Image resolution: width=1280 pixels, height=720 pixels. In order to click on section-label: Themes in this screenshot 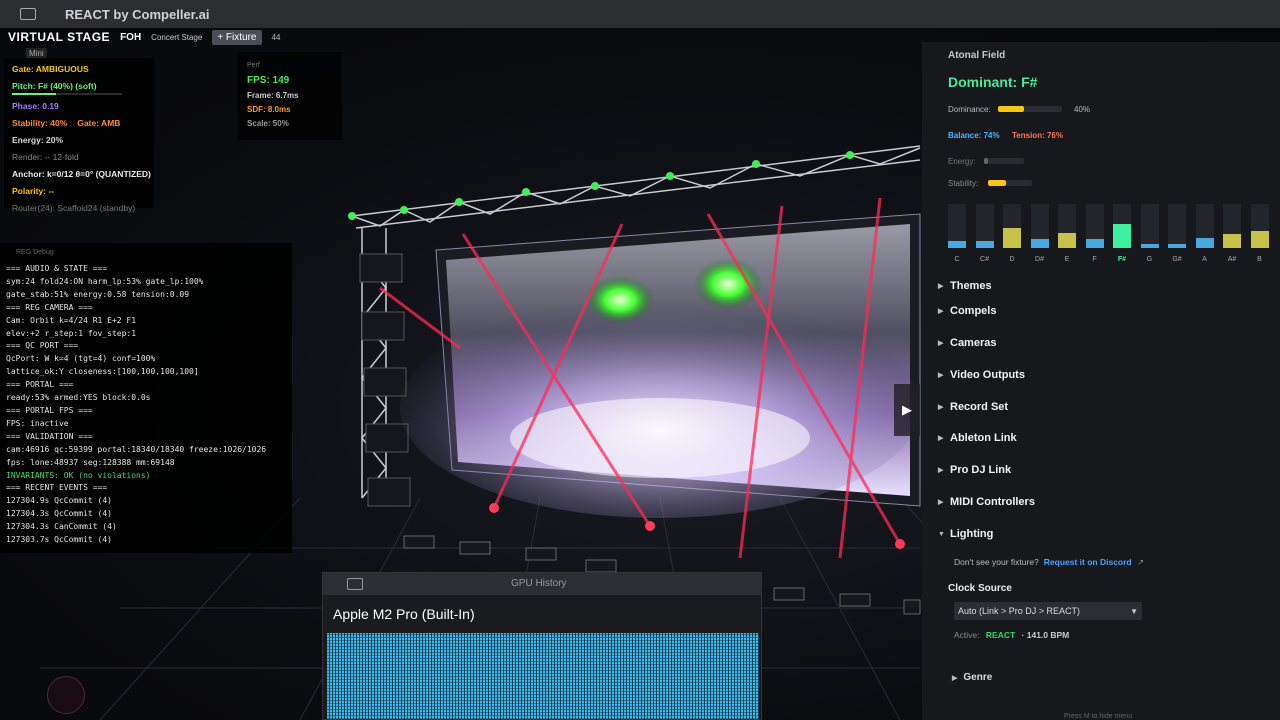, I will do `click(971, 286)`.